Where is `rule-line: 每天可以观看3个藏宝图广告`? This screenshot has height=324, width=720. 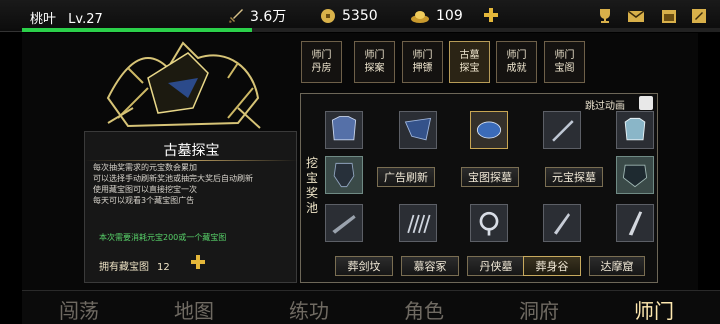 rule-line: 每天可以观看3个藏宝图广告 is located at coordinates (144, 200).